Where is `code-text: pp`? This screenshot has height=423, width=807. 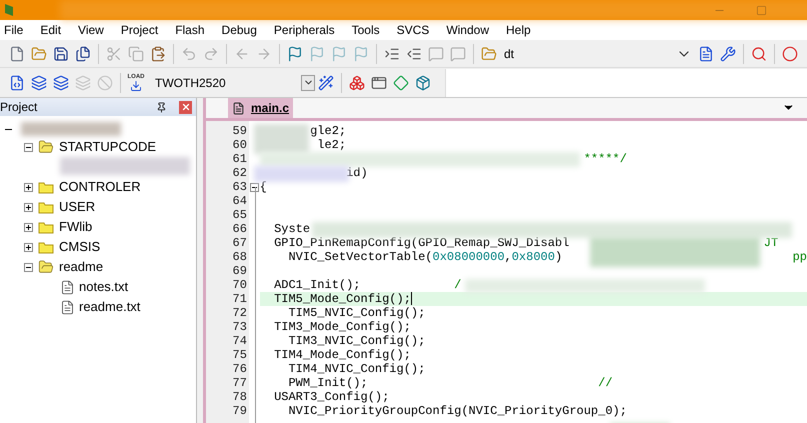
code-text: pp is located at coordinates (799, 257).